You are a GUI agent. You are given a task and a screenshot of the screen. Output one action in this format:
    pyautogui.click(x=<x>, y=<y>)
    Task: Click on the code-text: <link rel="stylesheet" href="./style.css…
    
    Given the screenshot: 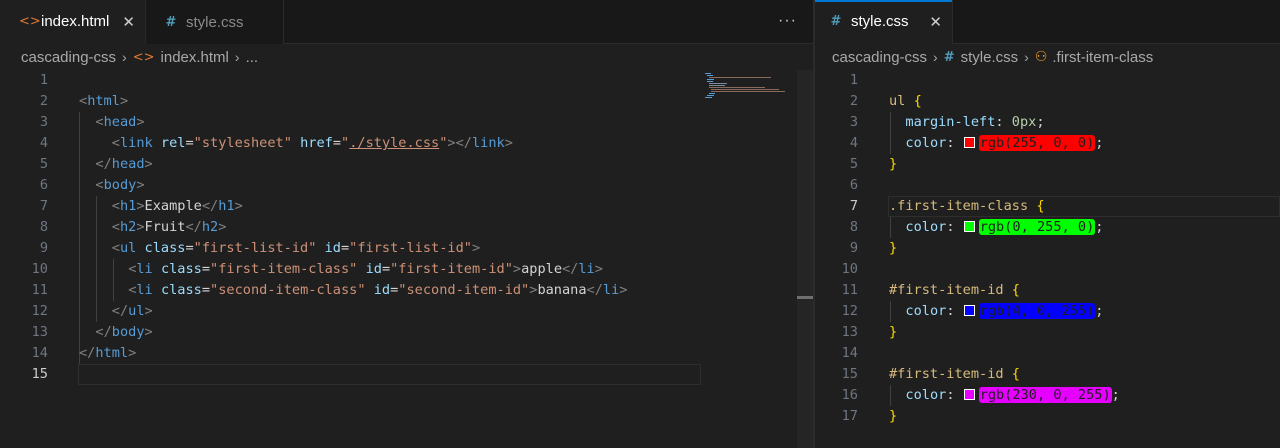 What is the action you would take?
    pyautogui.click(x=312, y=143)
    